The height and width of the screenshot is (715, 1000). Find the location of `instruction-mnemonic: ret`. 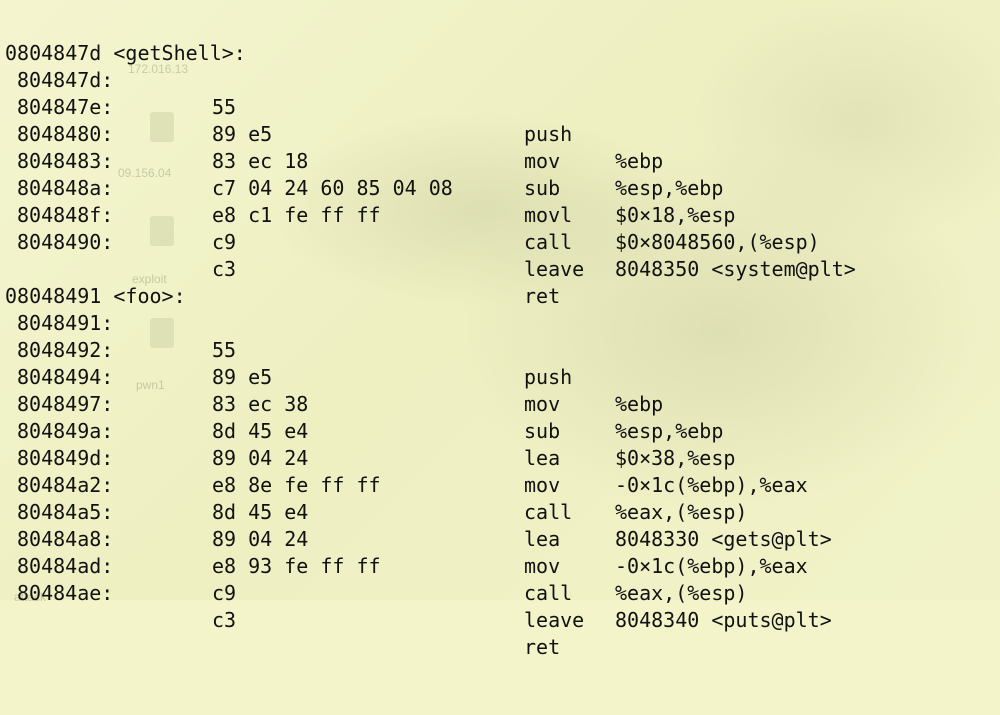

instruction-mnemonic: ret is located at coordinates (542, 647).